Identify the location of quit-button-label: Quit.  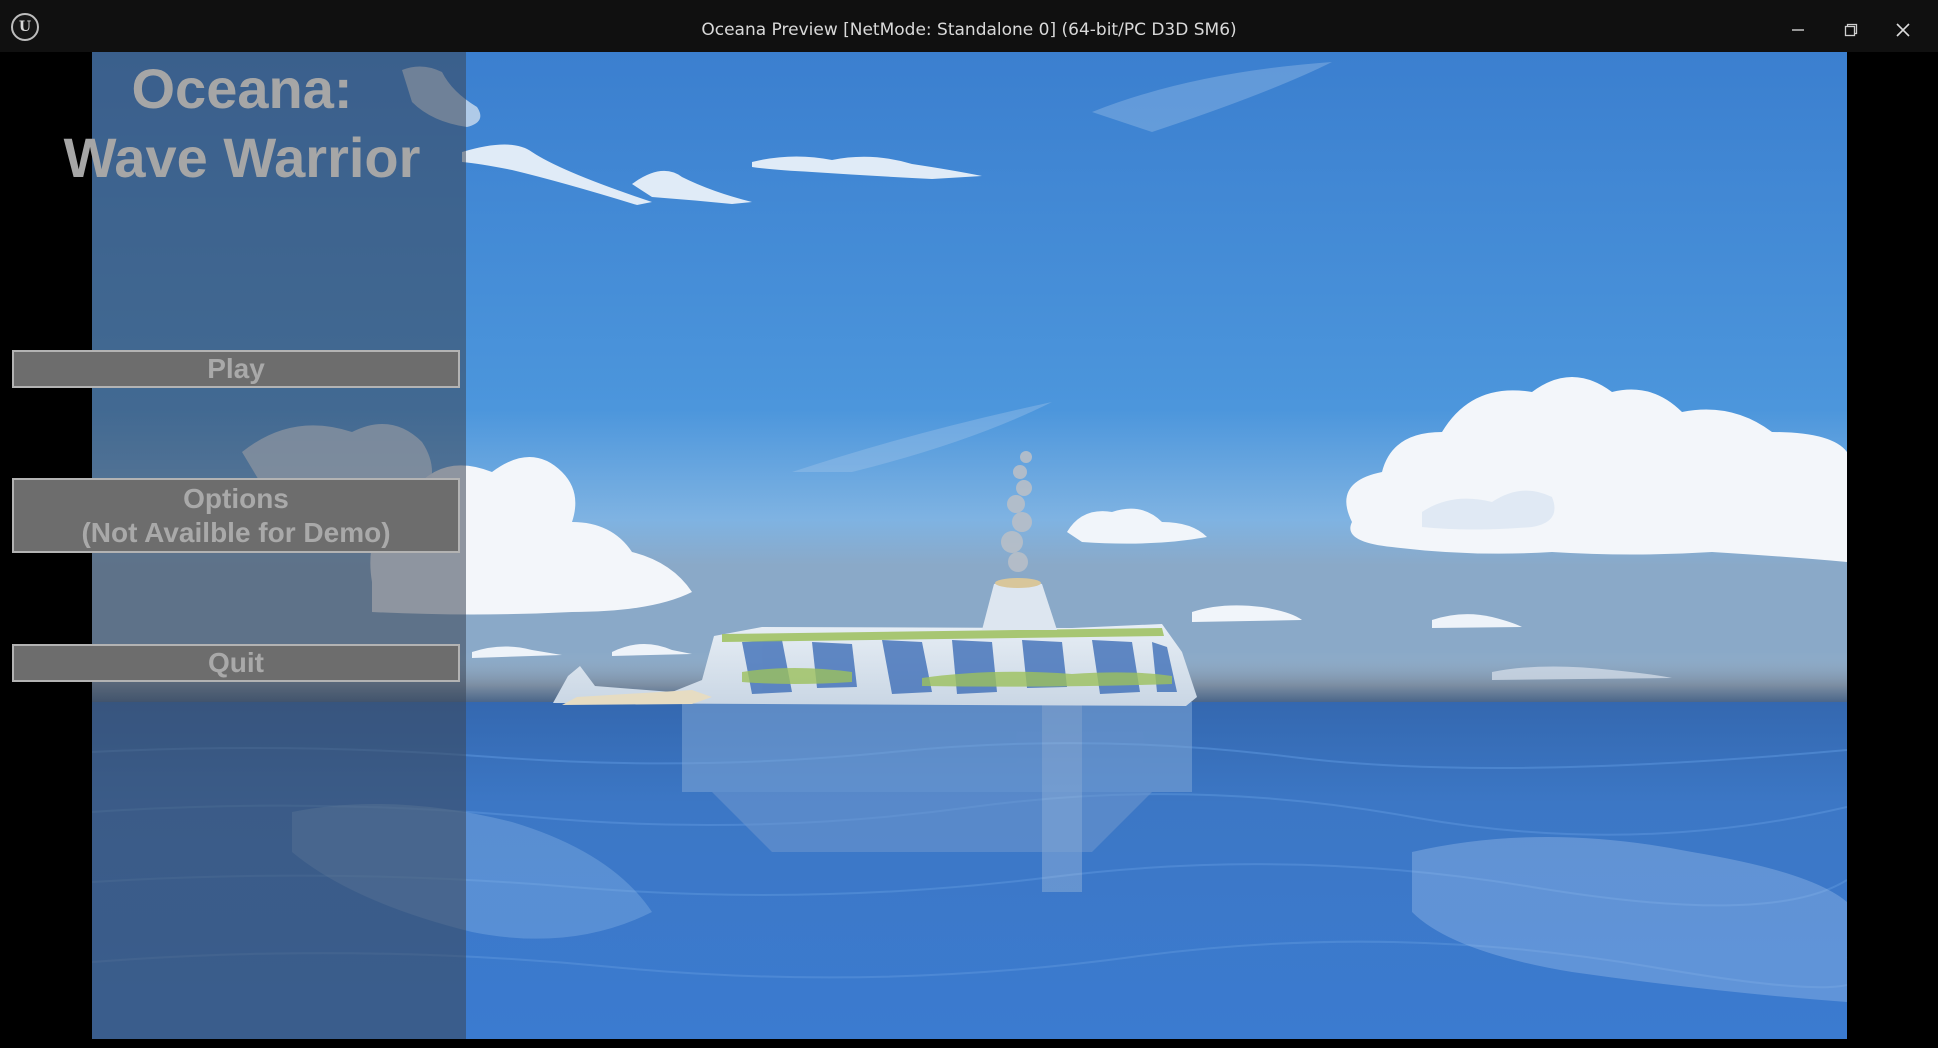
(236, 662).